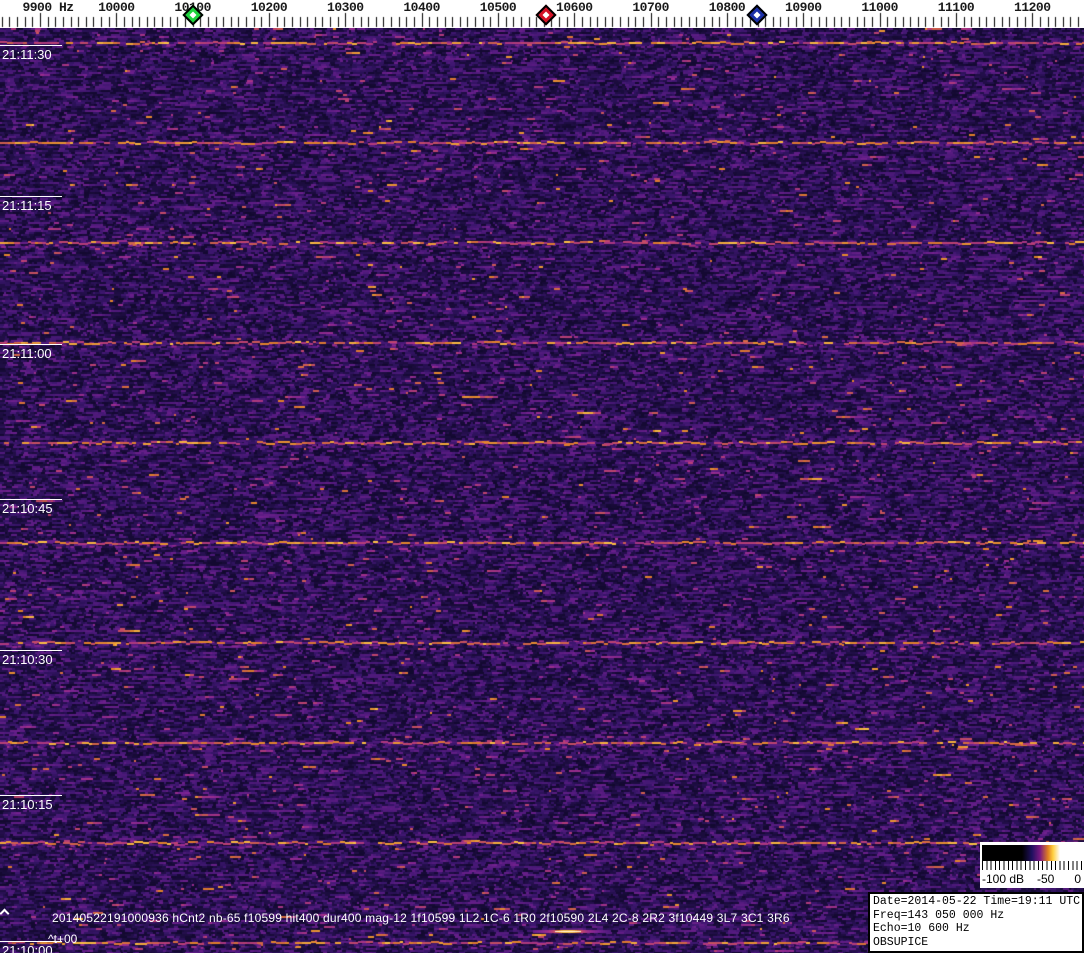  Describe the element at coordinates (977, 901) in the screenshot. I see `info-date-line: Date=2014-05-22 Time=19:11 UTC` at that location.